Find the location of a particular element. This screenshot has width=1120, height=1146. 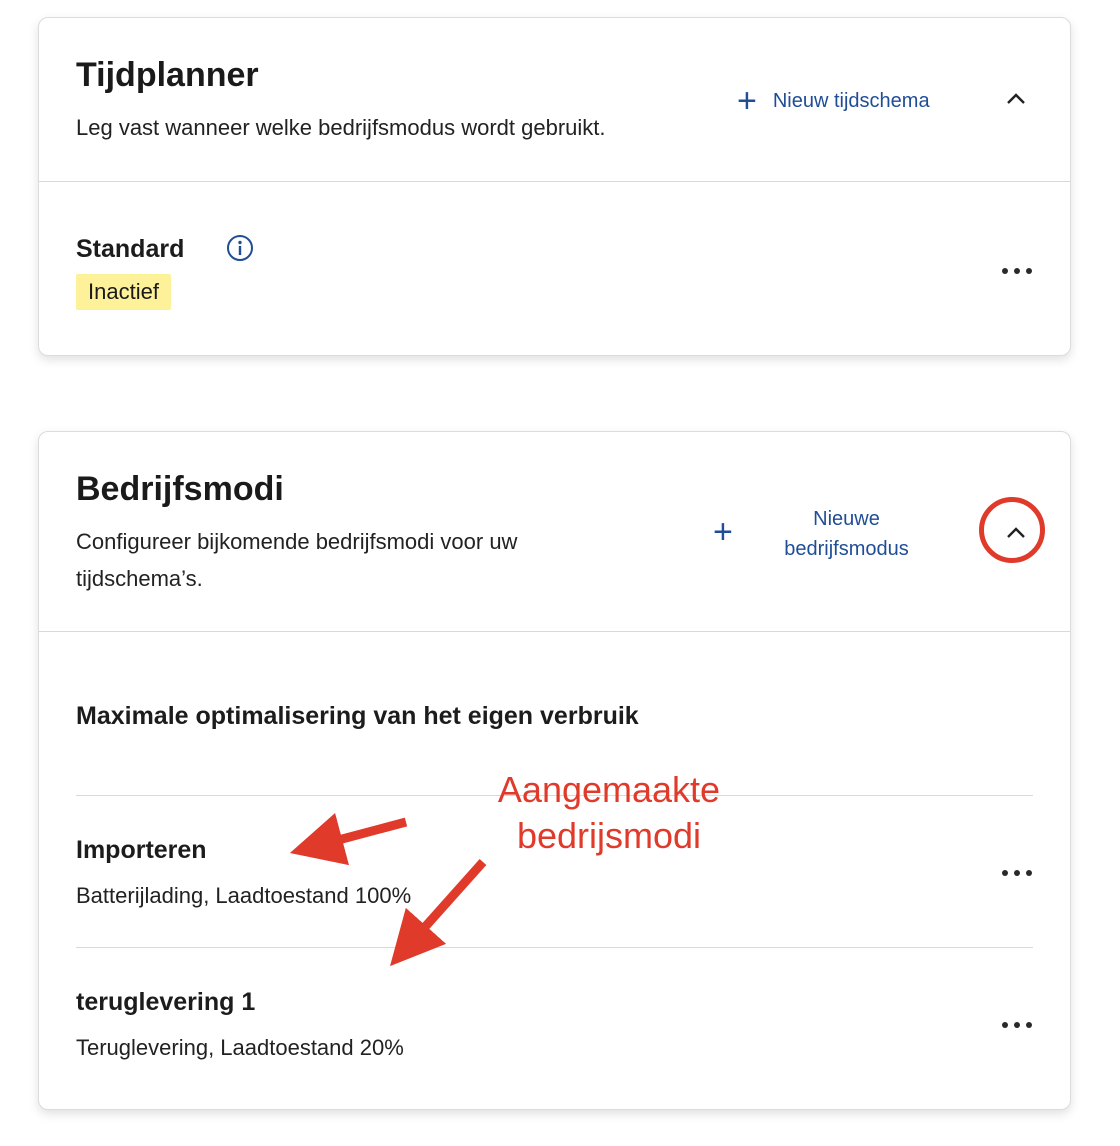

new-schedule-button: + Nieuw tijdschema is located at coordinates (833, 101).